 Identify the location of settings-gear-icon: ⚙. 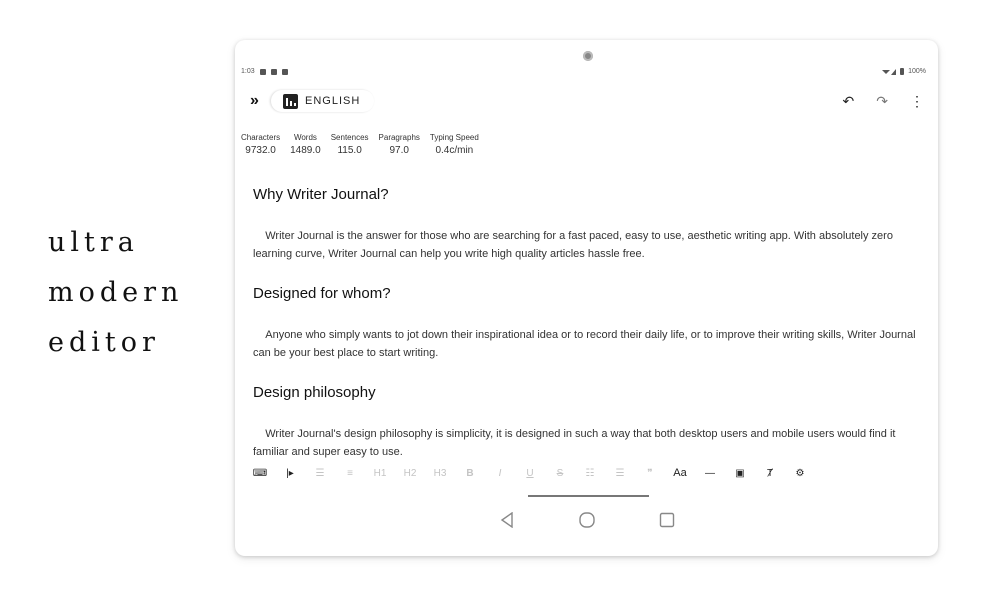
(800, 473).